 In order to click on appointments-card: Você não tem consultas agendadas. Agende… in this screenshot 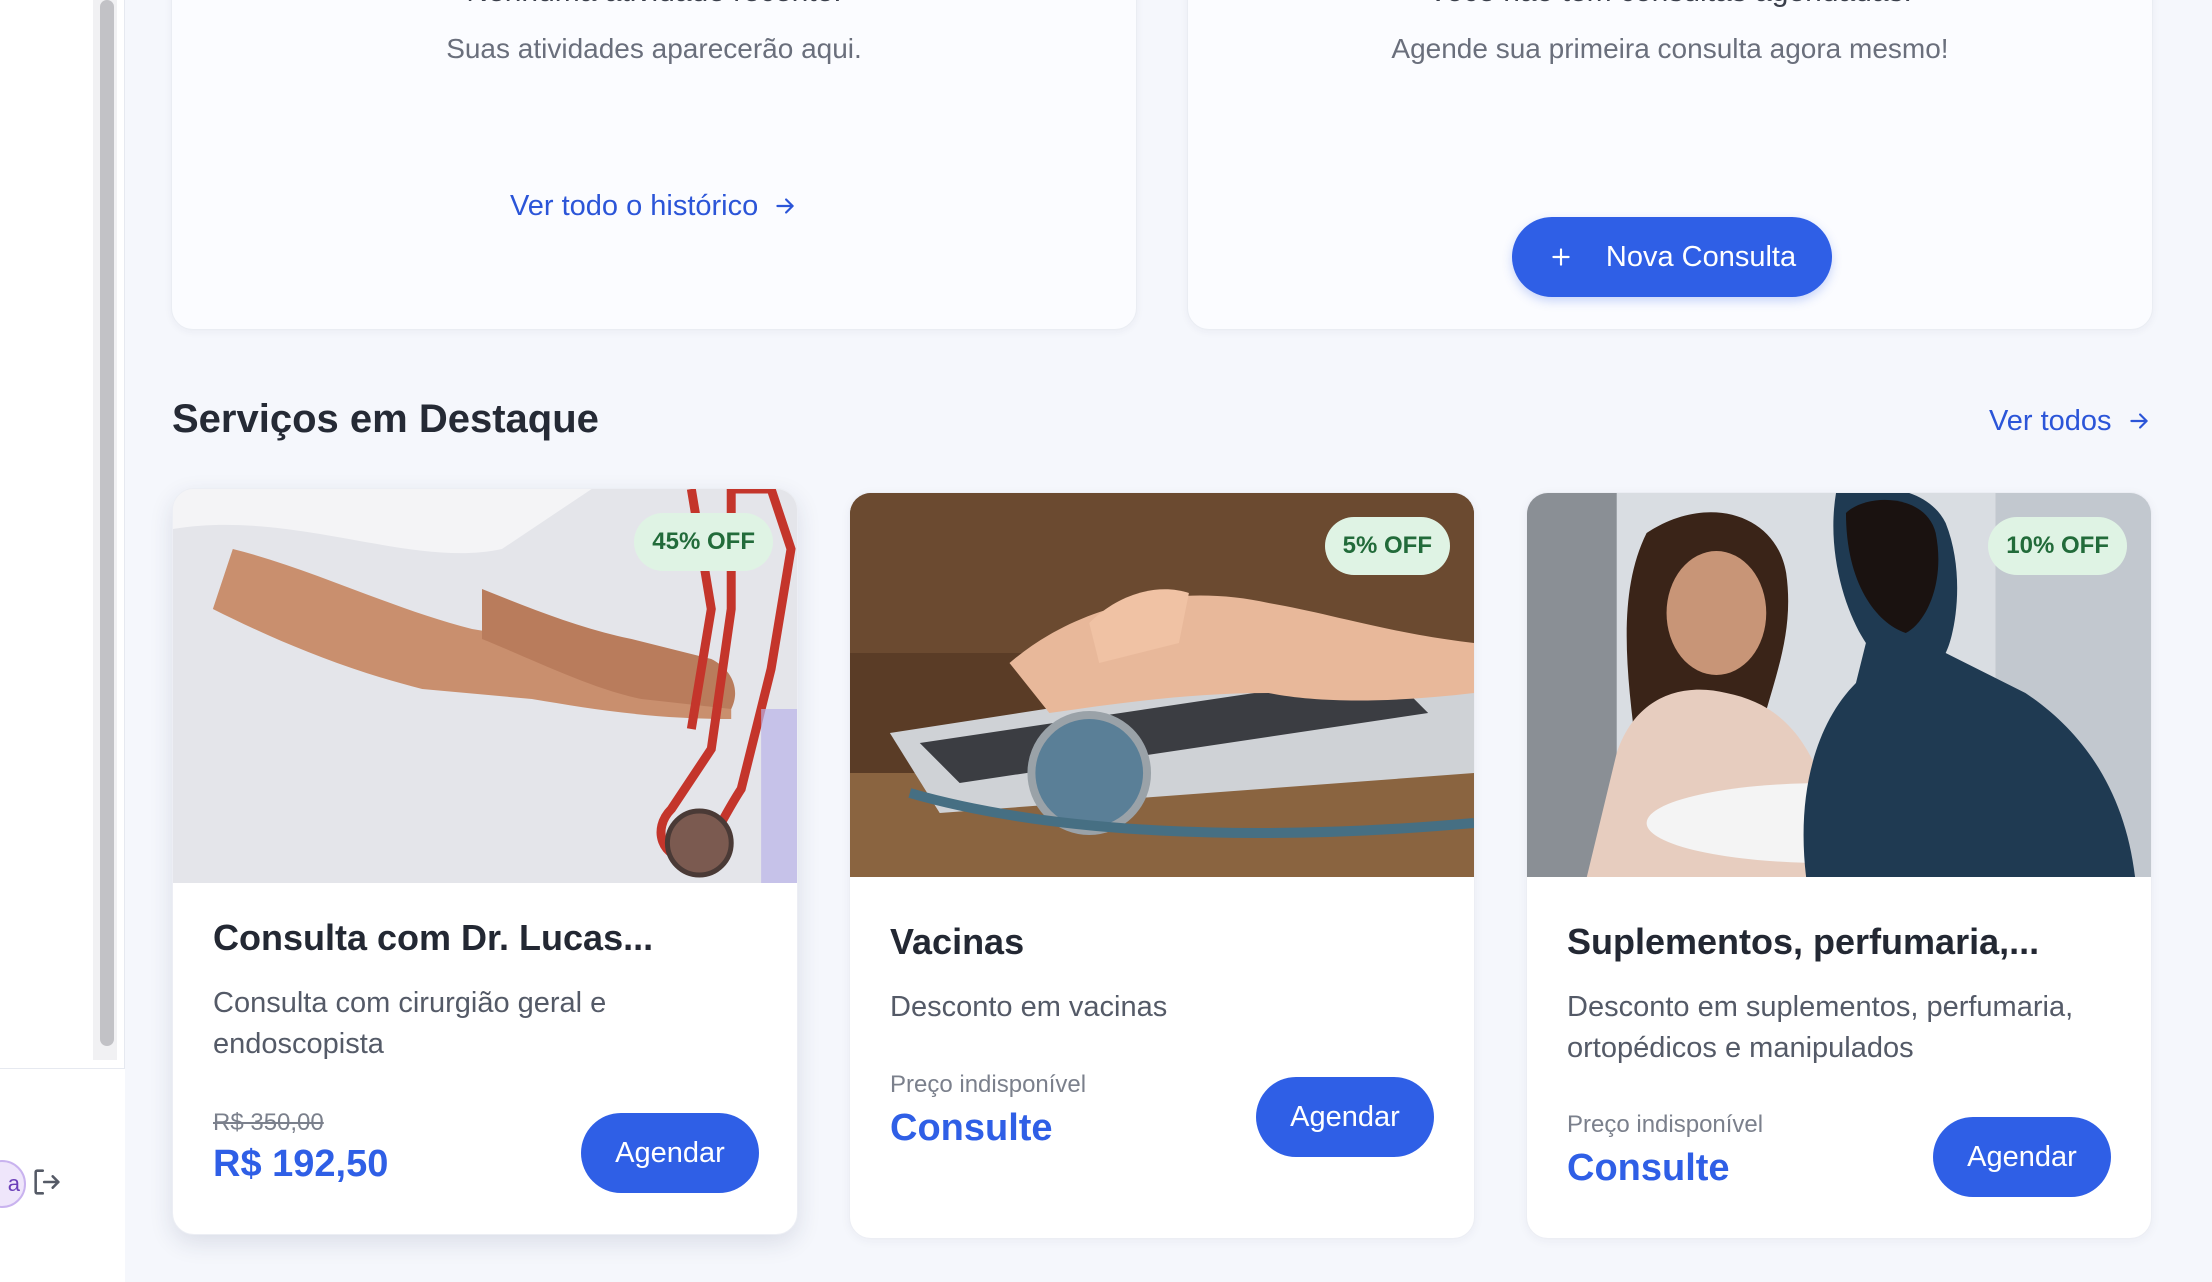, I will do `click(1670, 165)`.